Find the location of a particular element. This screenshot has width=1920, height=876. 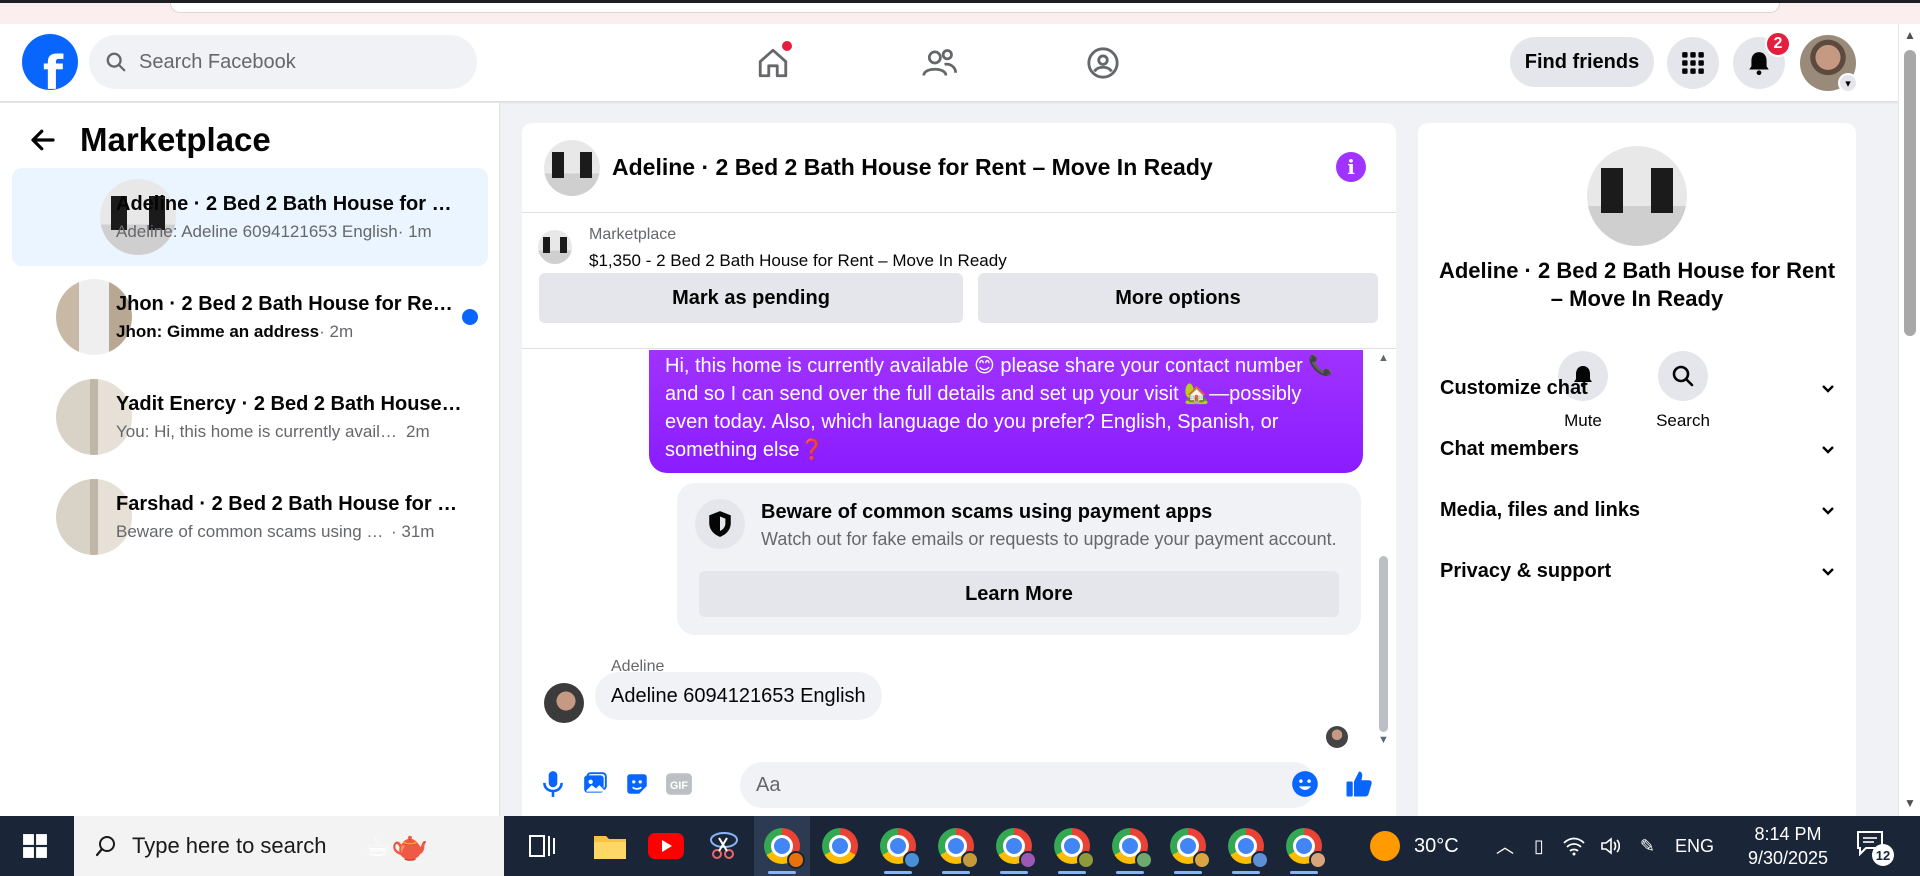

task-view-button is located at coordinates (542, 846).